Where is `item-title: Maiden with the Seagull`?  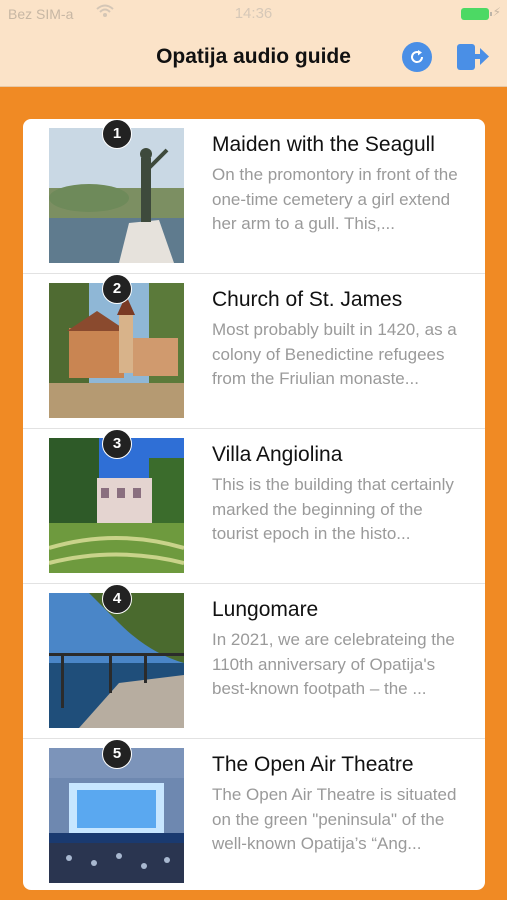
item-title: Maiden with the Seagull is located at coordinates (323, 144).